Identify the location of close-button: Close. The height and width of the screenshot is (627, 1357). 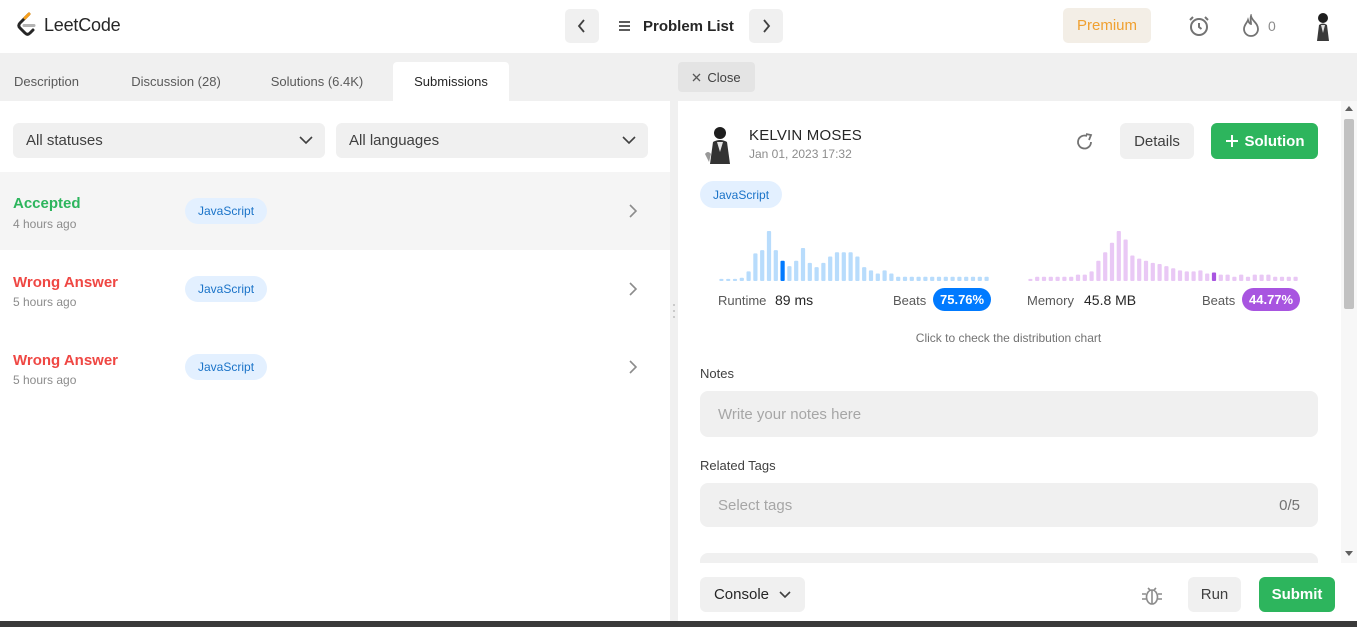
(716, 77).